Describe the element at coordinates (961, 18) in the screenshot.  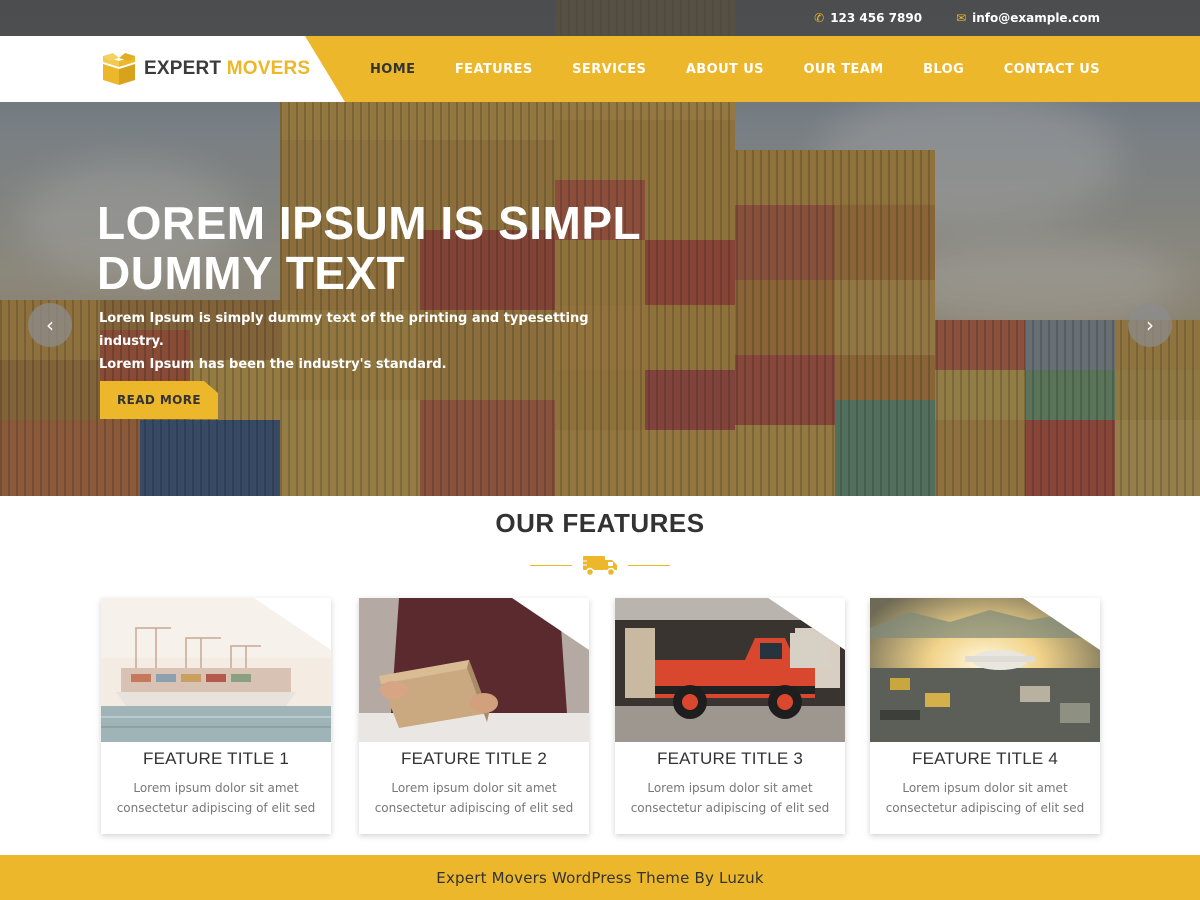
I see `envelope-icon: ✉` at that location.